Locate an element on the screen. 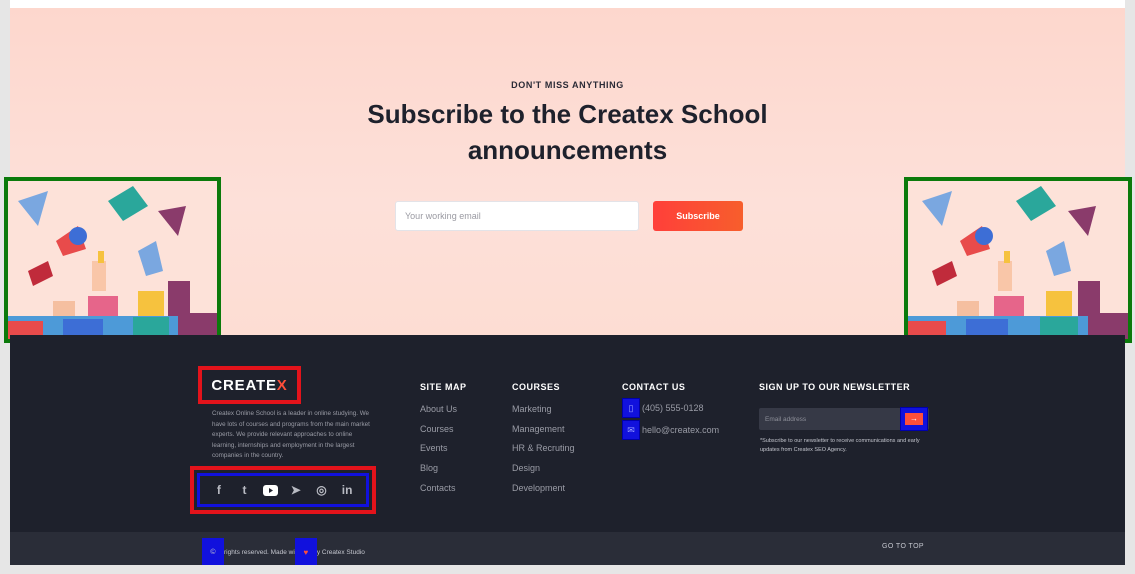 The image size is (1135, 574). headline-line-2: announcements is located at coordinates (567, 150).